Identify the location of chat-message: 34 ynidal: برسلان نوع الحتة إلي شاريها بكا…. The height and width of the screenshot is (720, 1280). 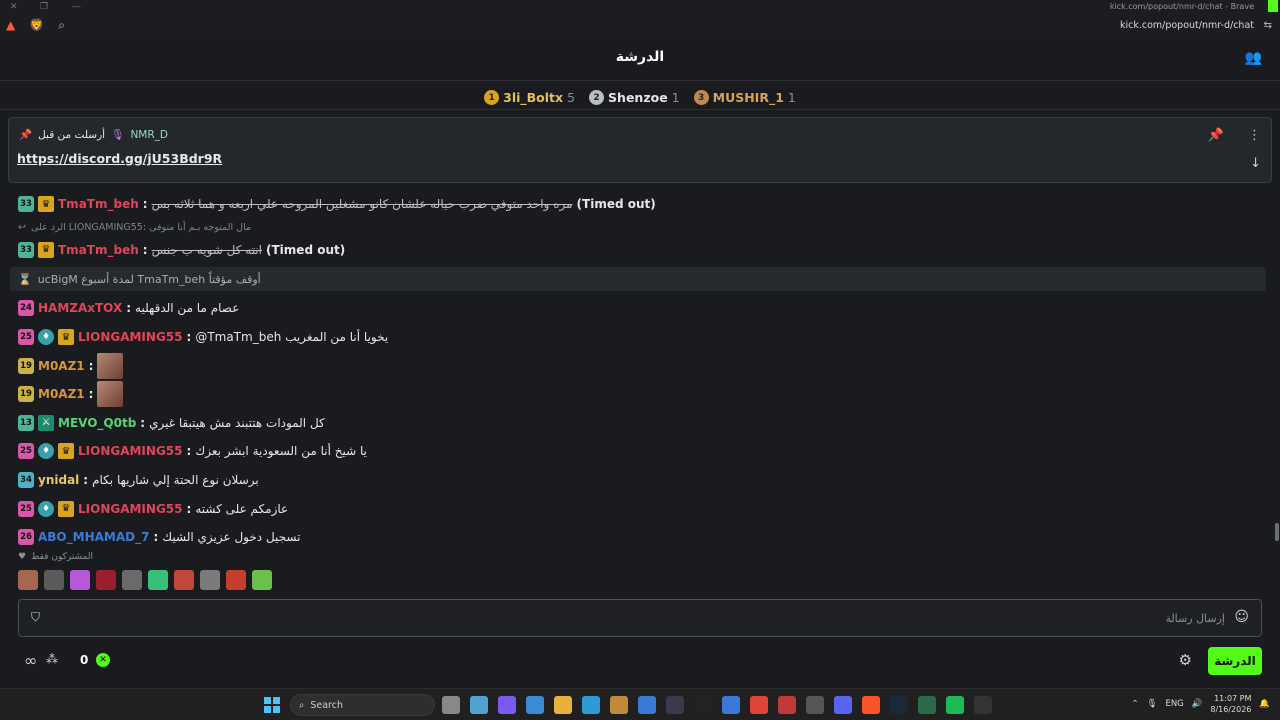
(638, 480).